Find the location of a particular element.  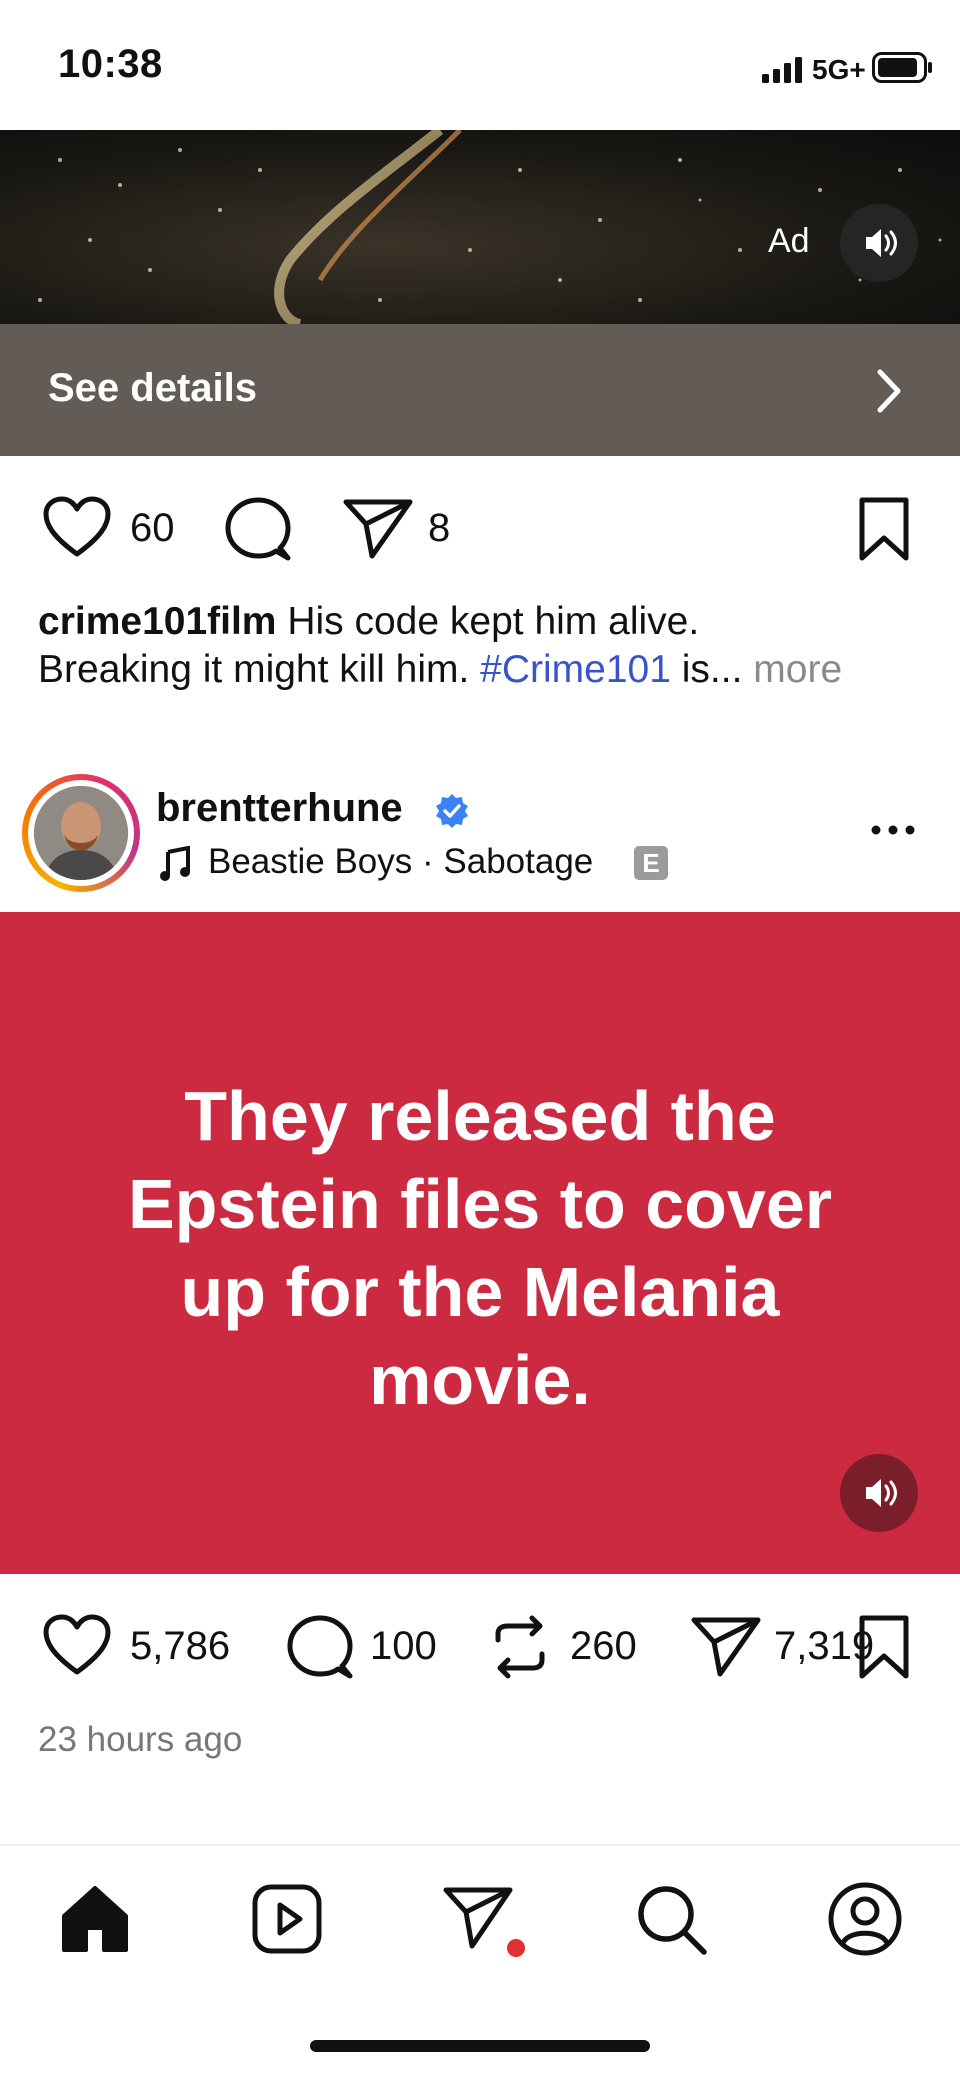

signal-icon is located at coordinates (782, 70).